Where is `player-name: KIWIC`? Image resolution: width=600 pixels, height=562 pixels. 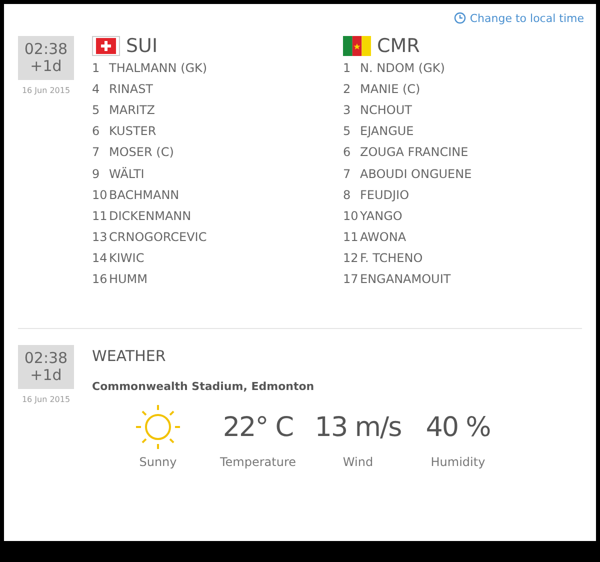
player-name: KIWIC is located at coordinates (126, 258).